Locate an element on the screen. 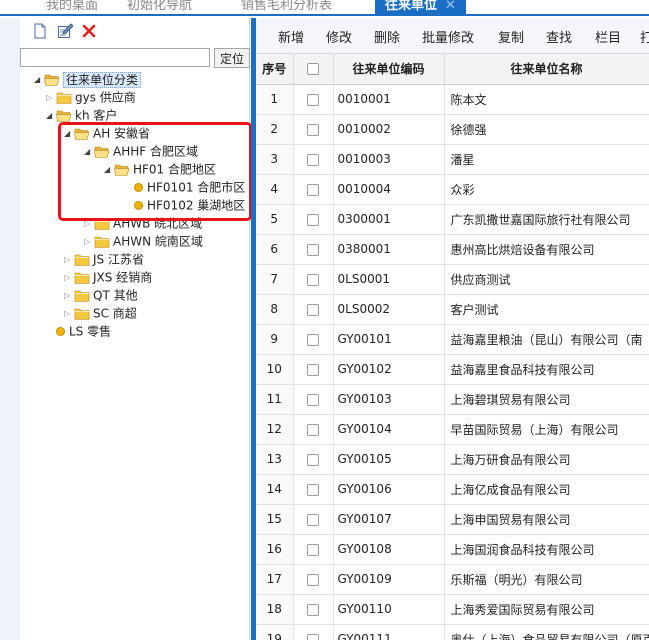  tree-node: ▷ AHWN 皖南区域 is located at coordinates (143, 241).